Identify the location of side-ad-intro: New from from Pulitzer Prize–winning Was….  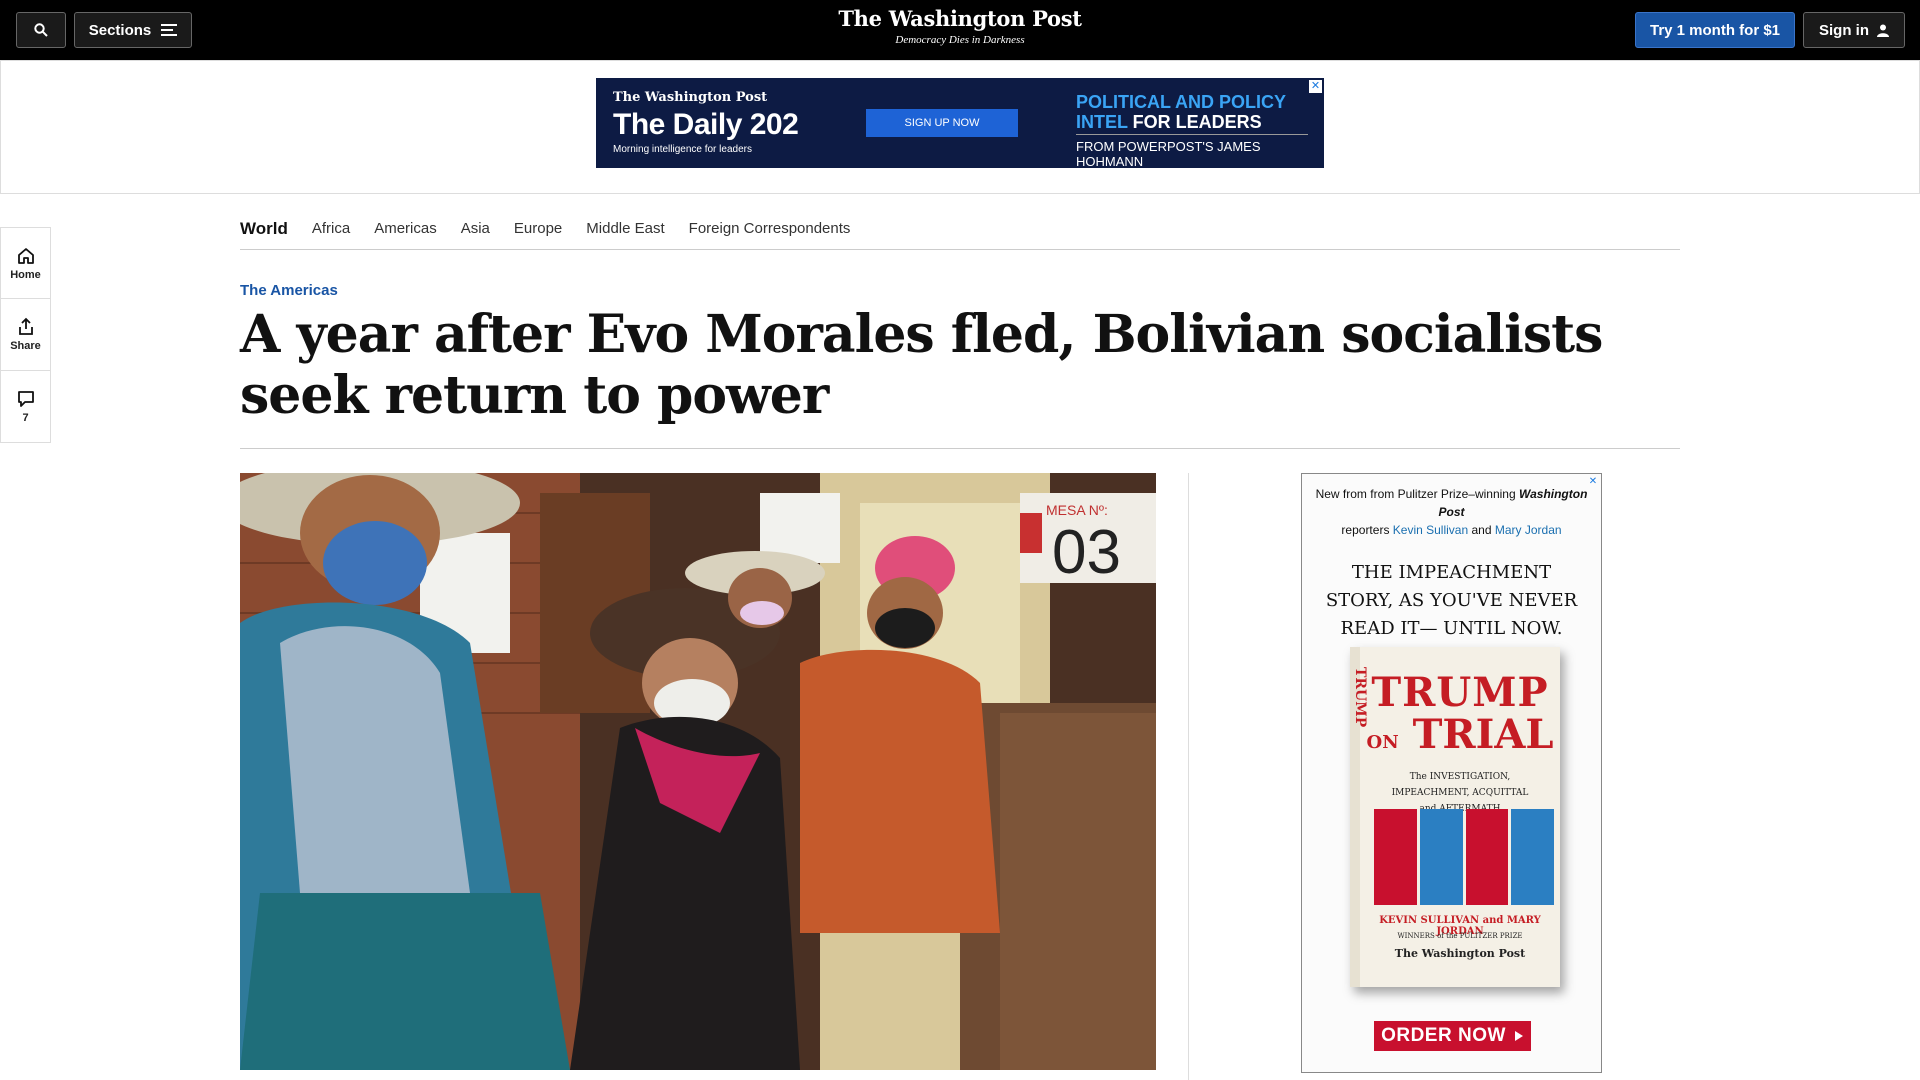
(1451, 506).